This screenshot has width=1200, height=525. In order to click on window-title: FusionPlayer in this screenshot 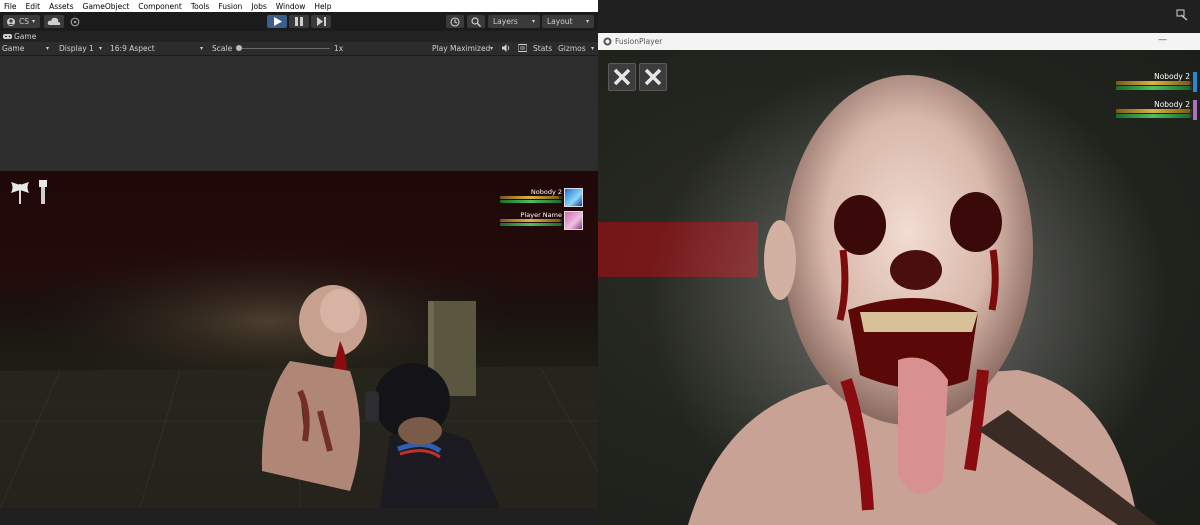, I will do `click(639, 41)`.